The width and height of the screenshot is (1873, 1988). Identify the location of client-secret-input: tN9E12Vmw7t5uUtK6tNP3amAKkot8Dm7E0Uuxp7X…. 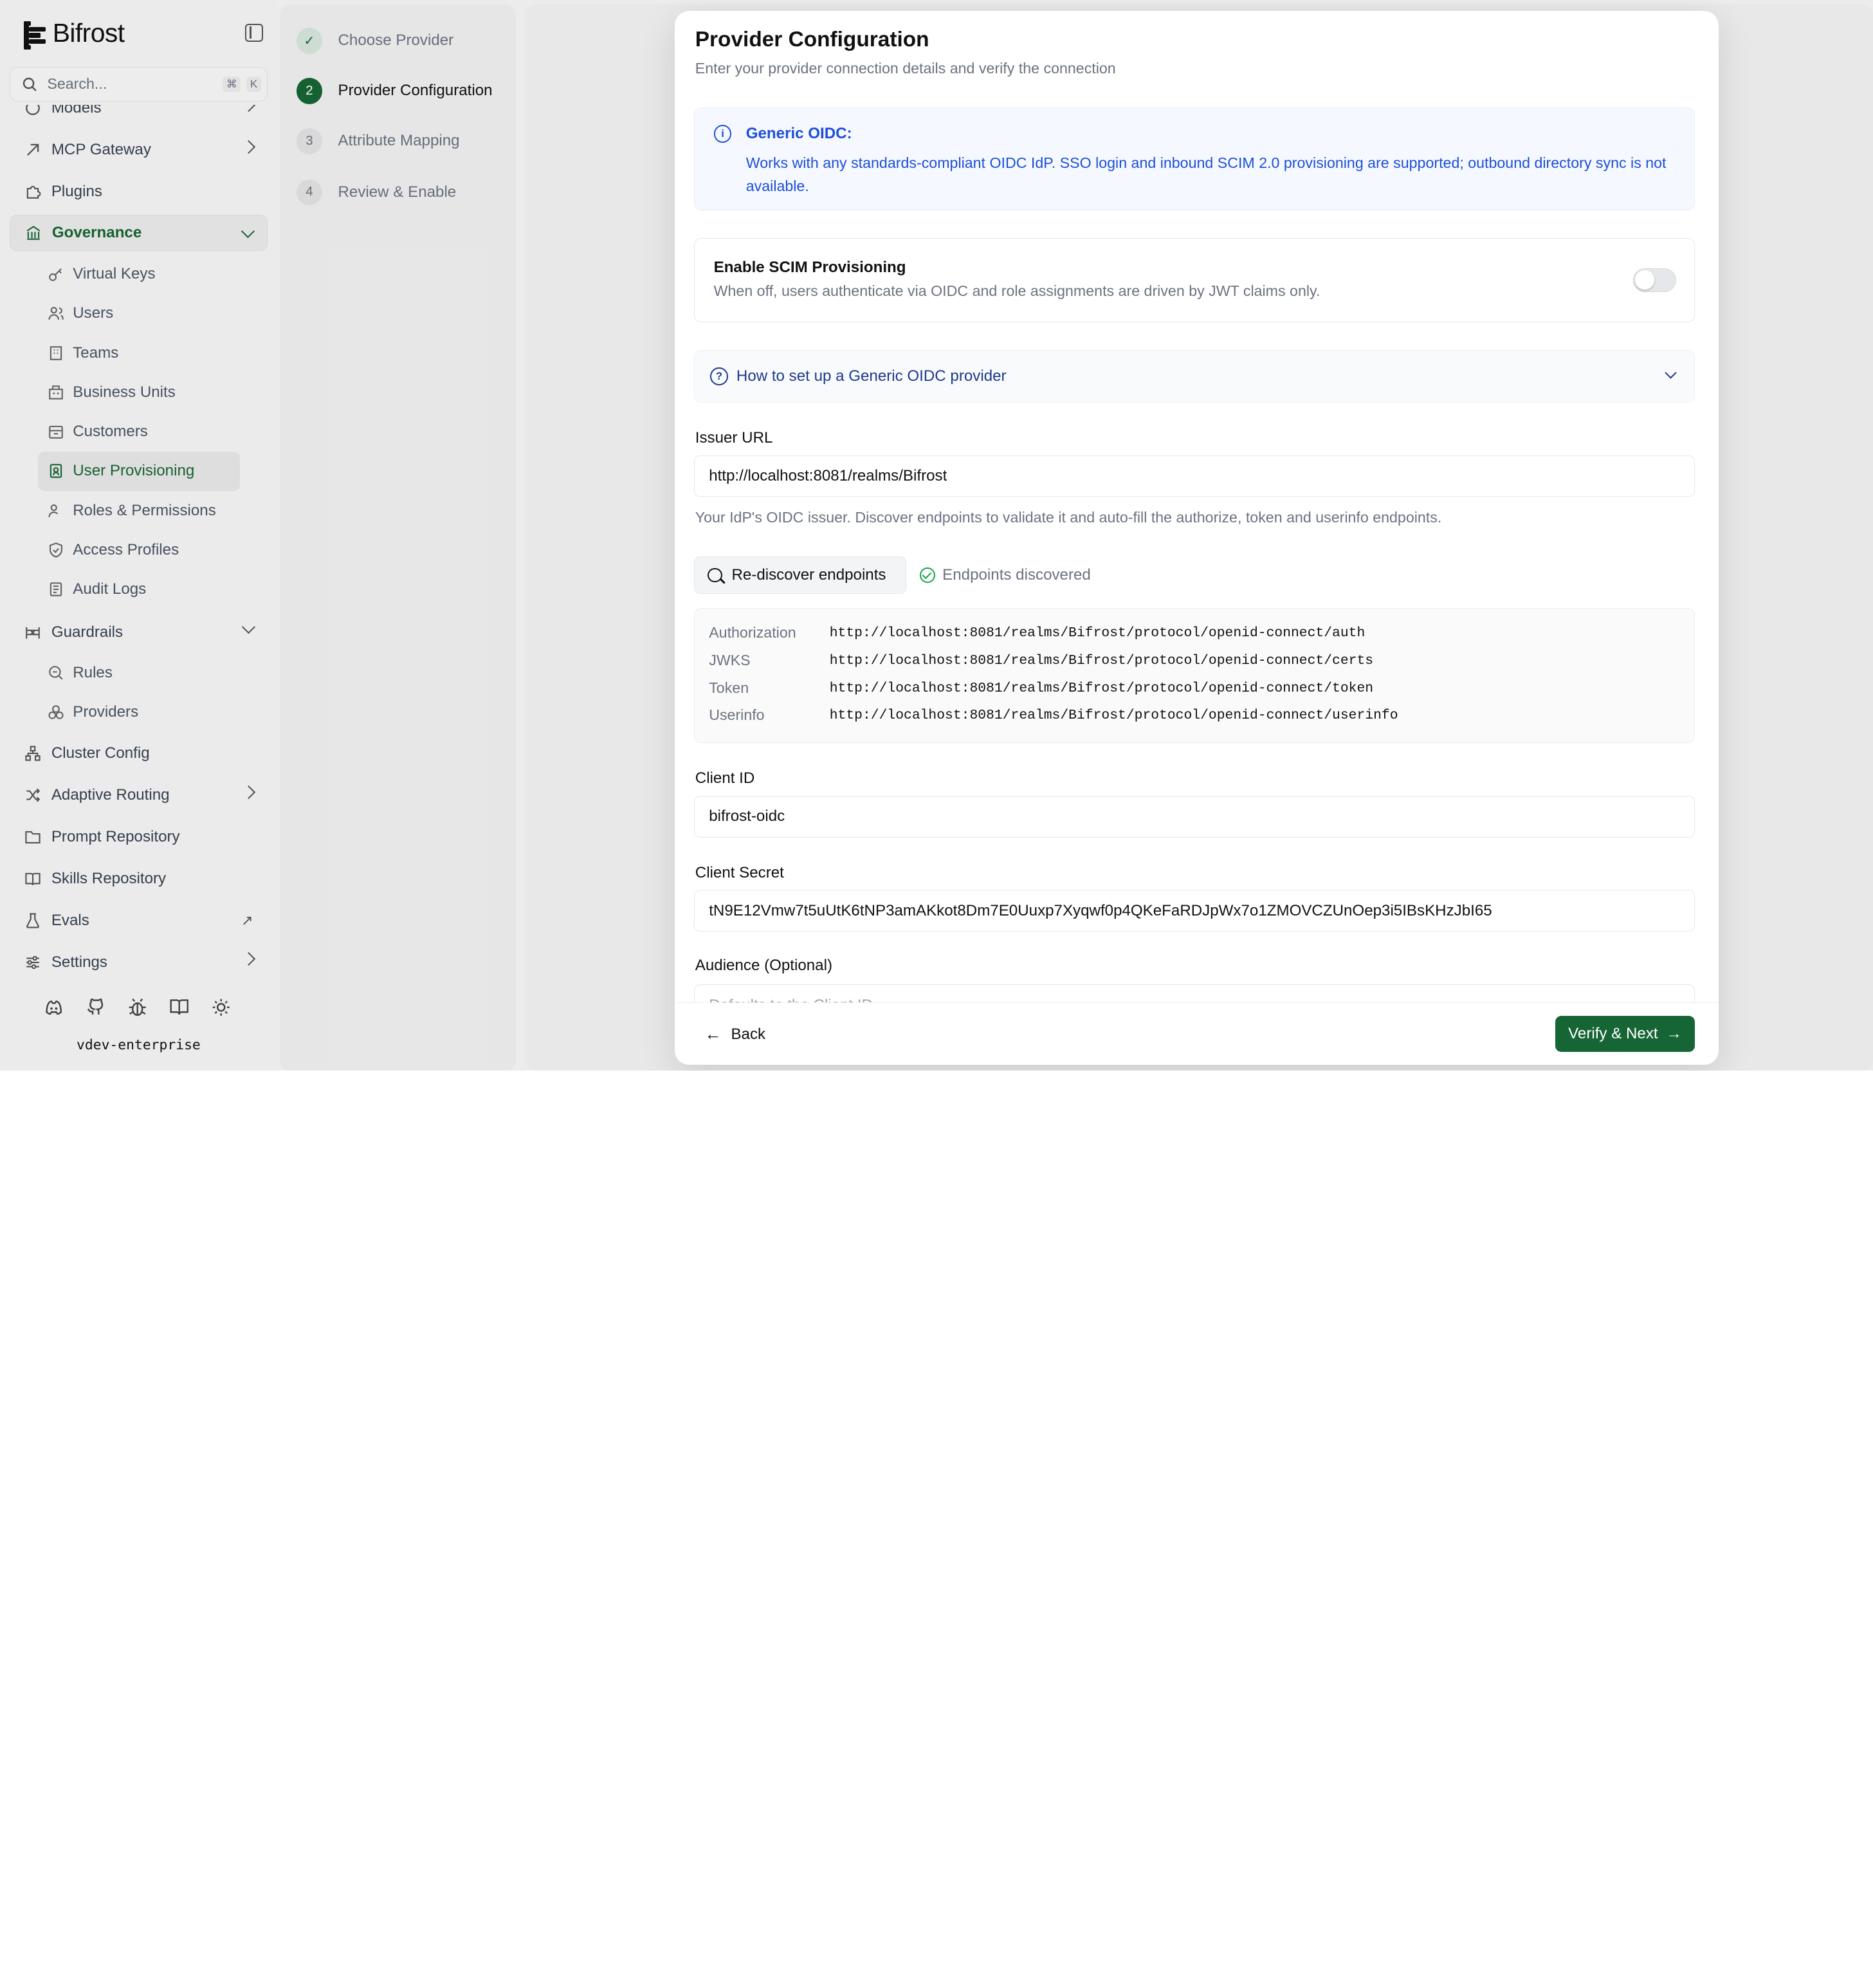
(1194, 911).